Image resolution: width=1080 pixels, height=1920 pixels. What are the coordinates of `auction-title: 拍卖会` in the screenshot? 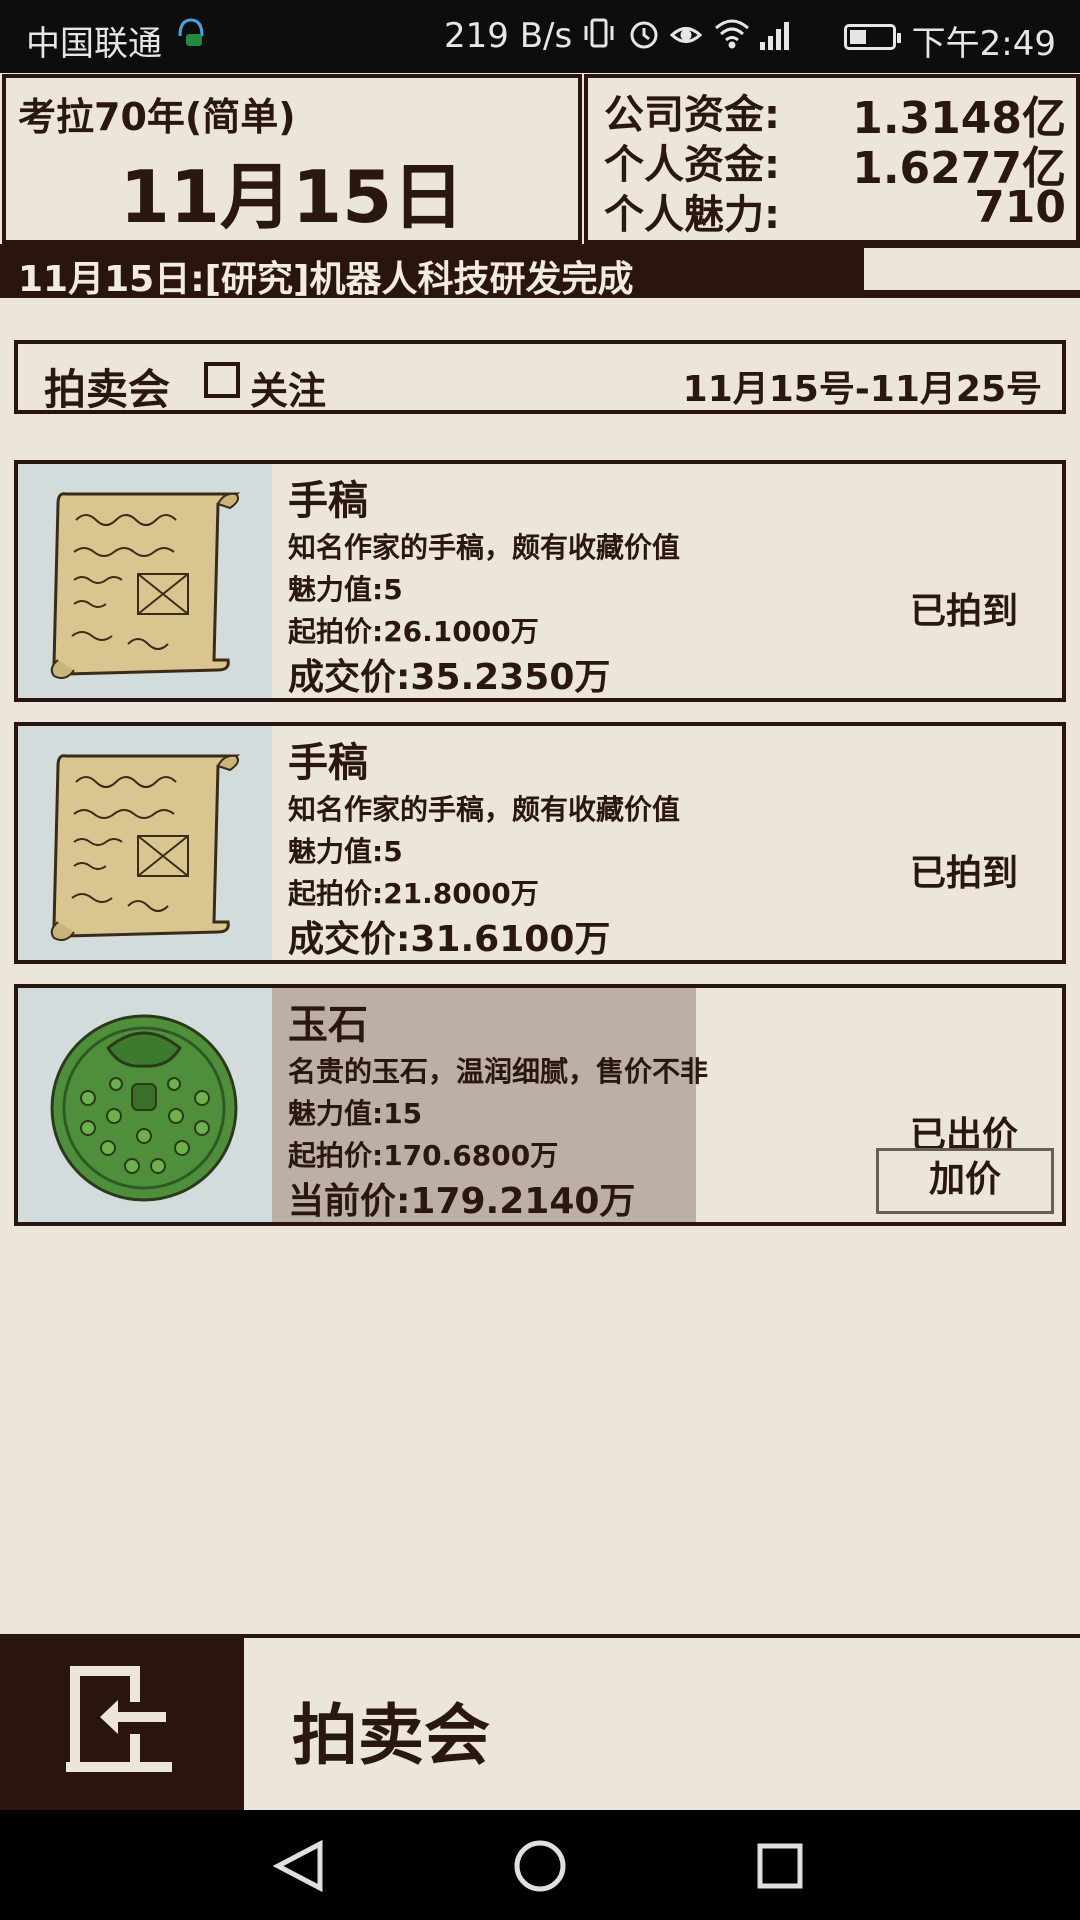 It's located at (107, 389).